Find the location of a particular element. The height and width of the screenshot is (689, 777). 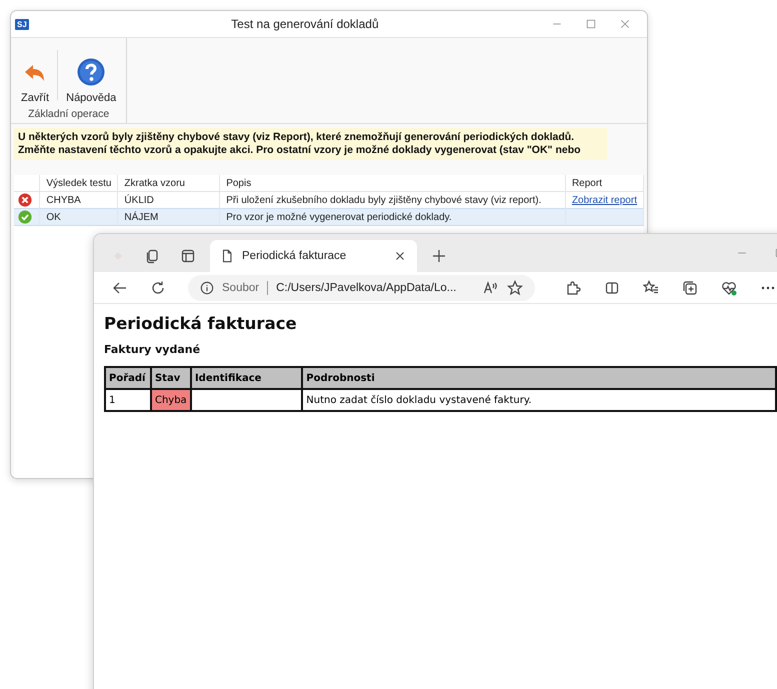

report-link: Zobrazit report is located at coordinates (604, 200).